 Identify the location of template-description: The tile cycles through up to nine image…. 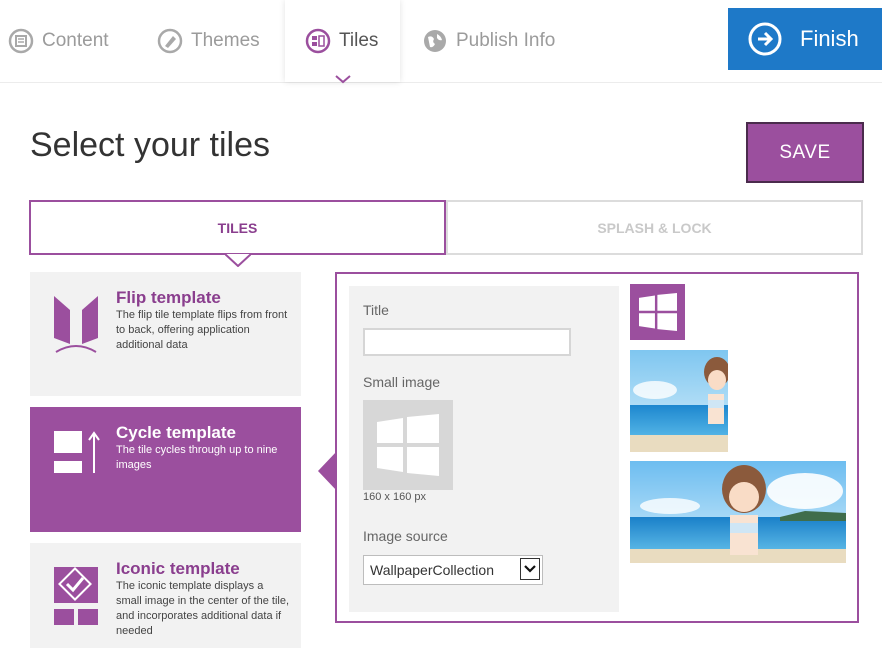
(197, 457).